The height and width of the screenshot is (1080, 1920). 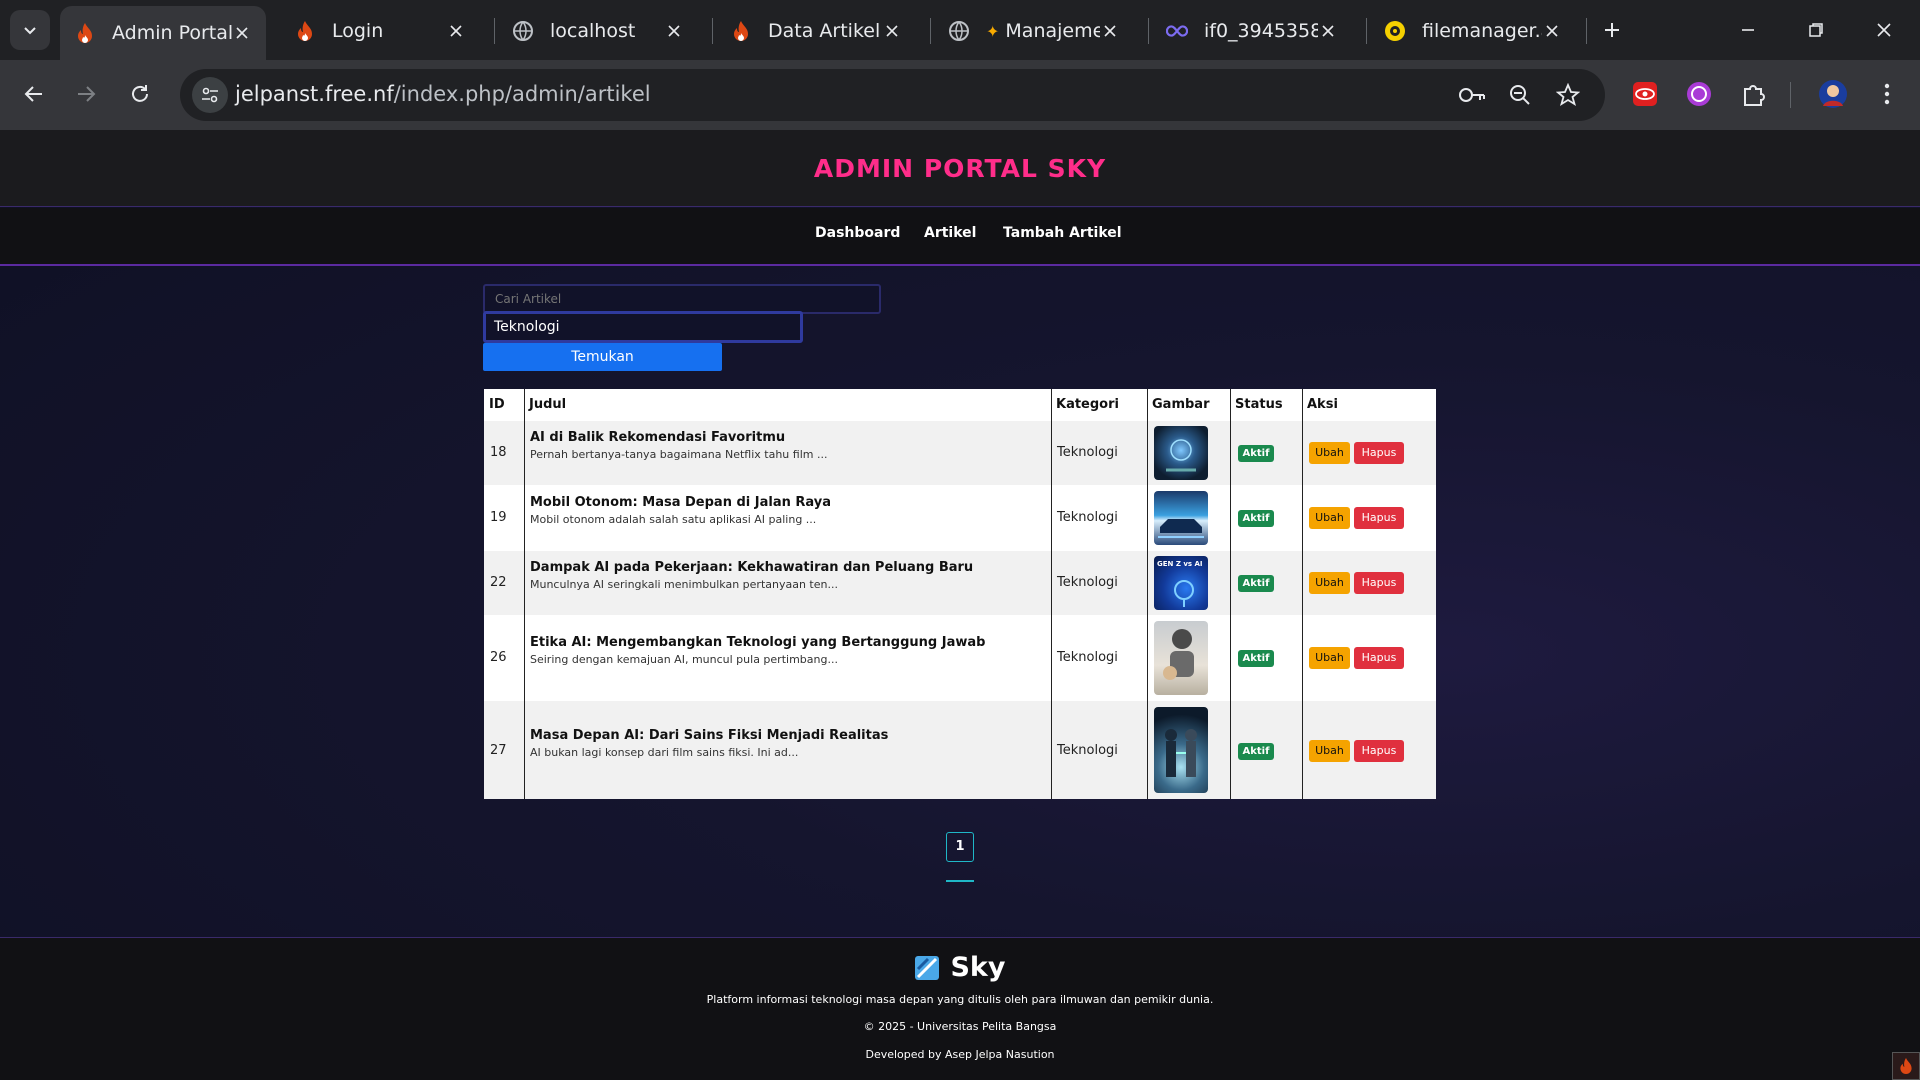 I want to click on nav-dashboard: Dashboard, so click(x=857, y=233).